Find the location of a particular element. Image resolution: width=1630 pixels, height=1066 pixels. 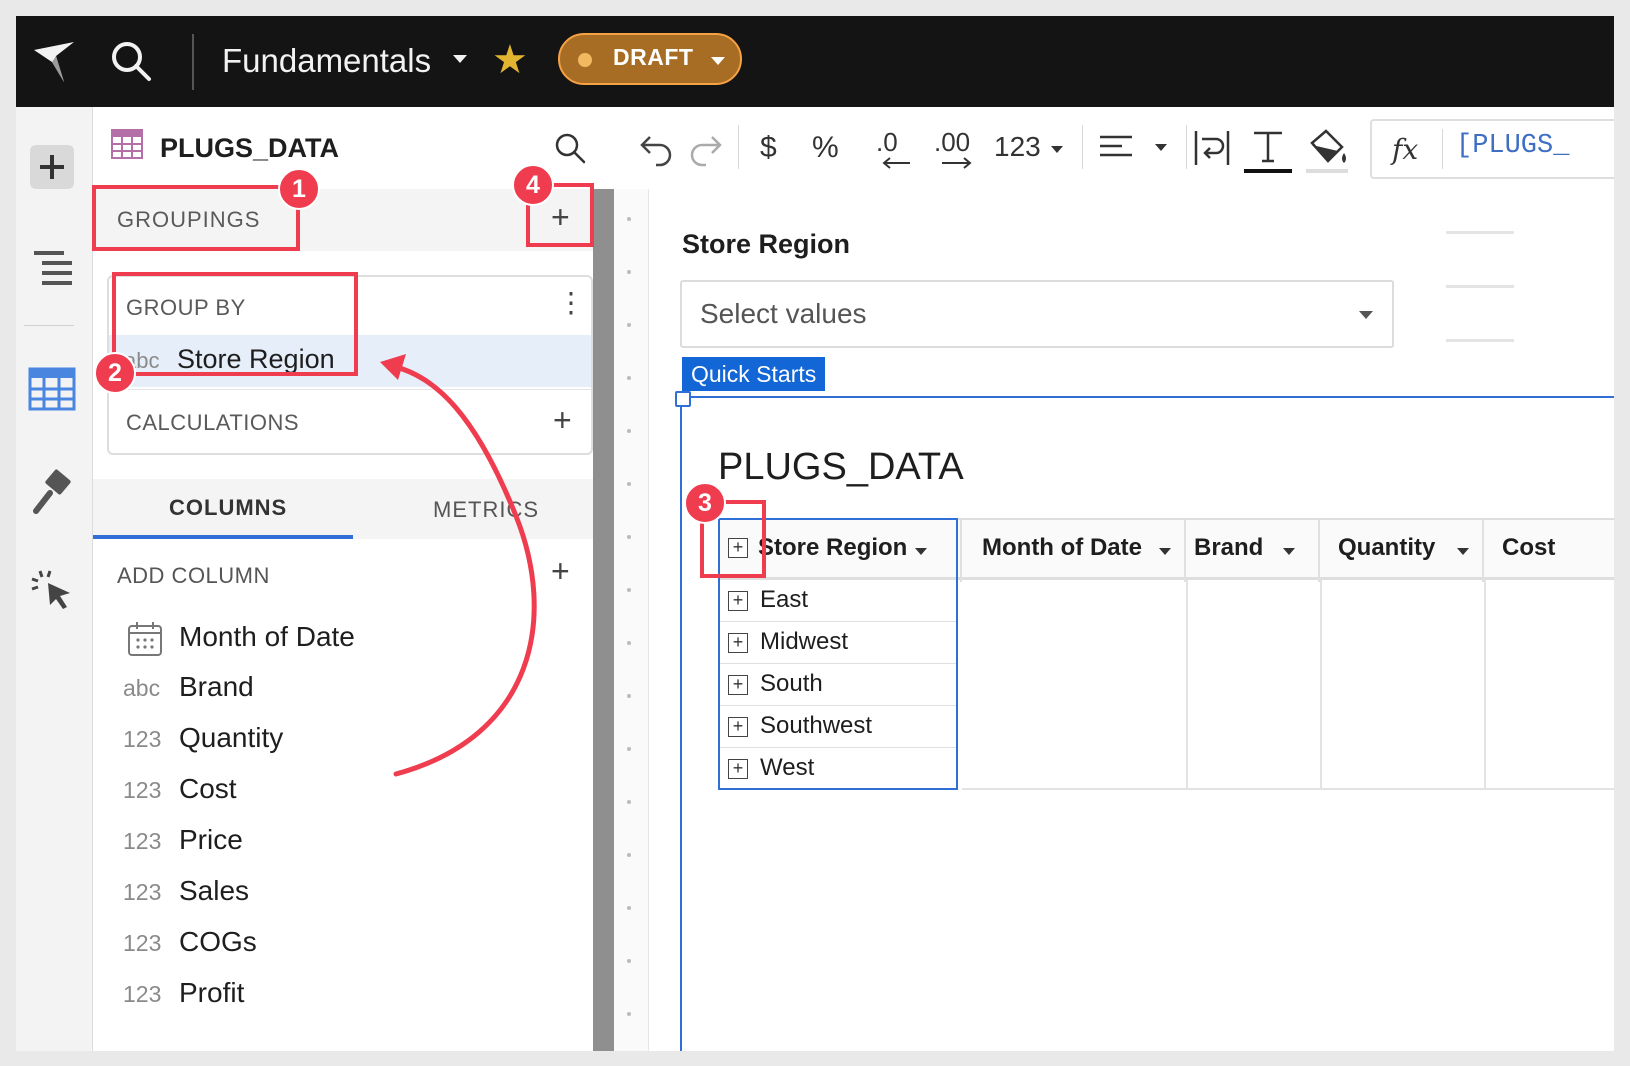

annotation-arrow is located at coordinates (458, 565).